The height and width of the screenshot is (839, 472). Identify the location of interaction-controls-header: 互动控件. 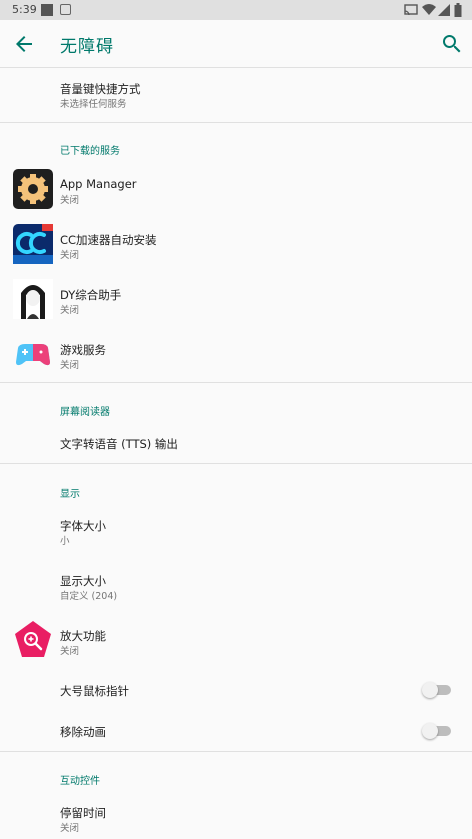
(80, 781).